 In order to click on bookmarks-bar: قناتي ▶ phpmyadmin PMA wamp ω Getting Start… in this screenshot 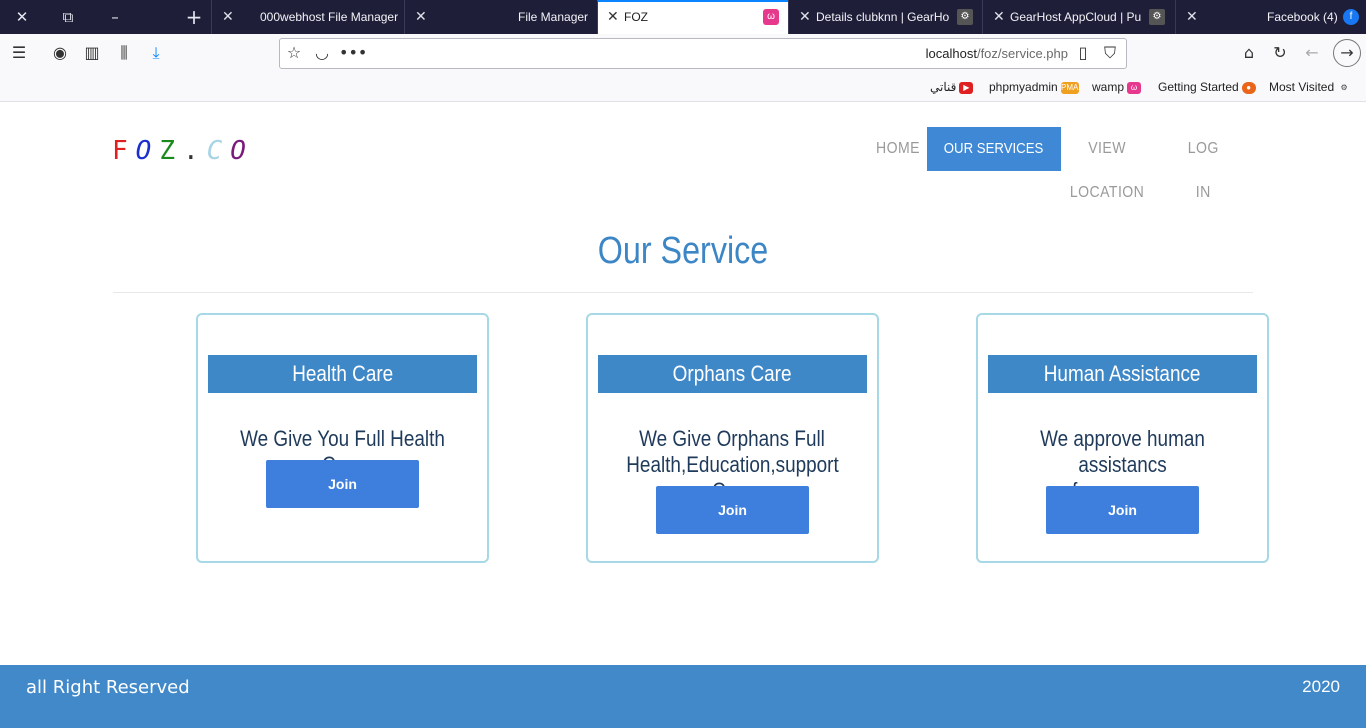, I will do `click(683, 87)`.